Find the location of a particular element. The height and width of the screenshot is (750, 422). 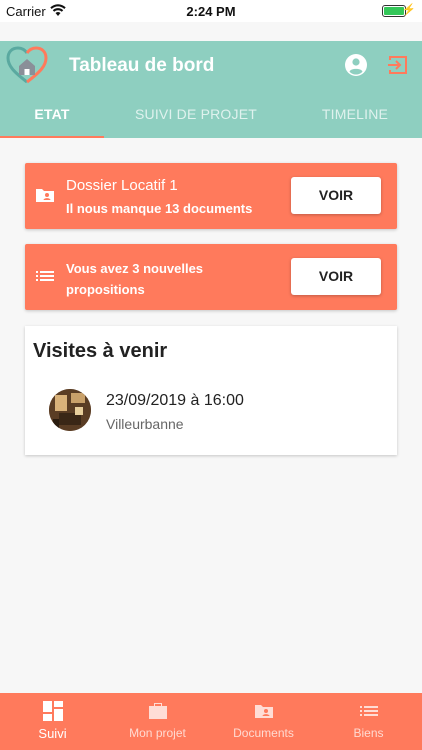

voir-propositions-button: VOIR is located at coordinates (336, 276).